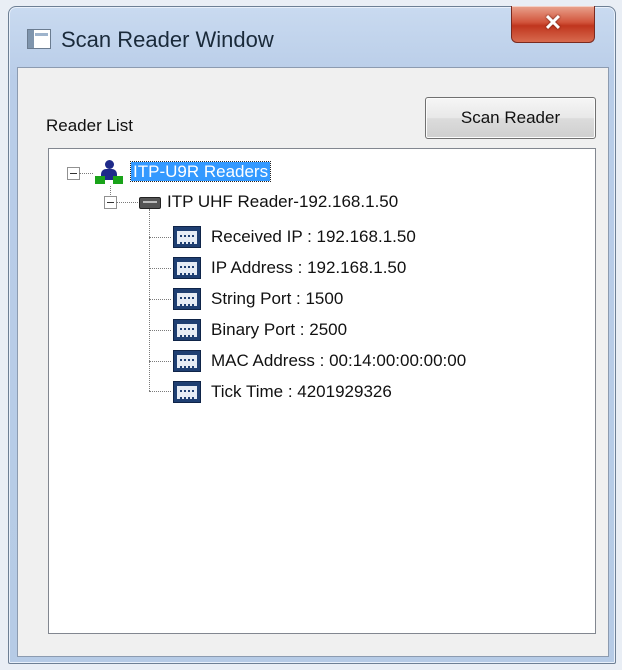  What do you see at coordinates (312, 39) in the screenshot?
I see `title-bar: Scan Reader Window ✕` at bounding box center [312, 39].